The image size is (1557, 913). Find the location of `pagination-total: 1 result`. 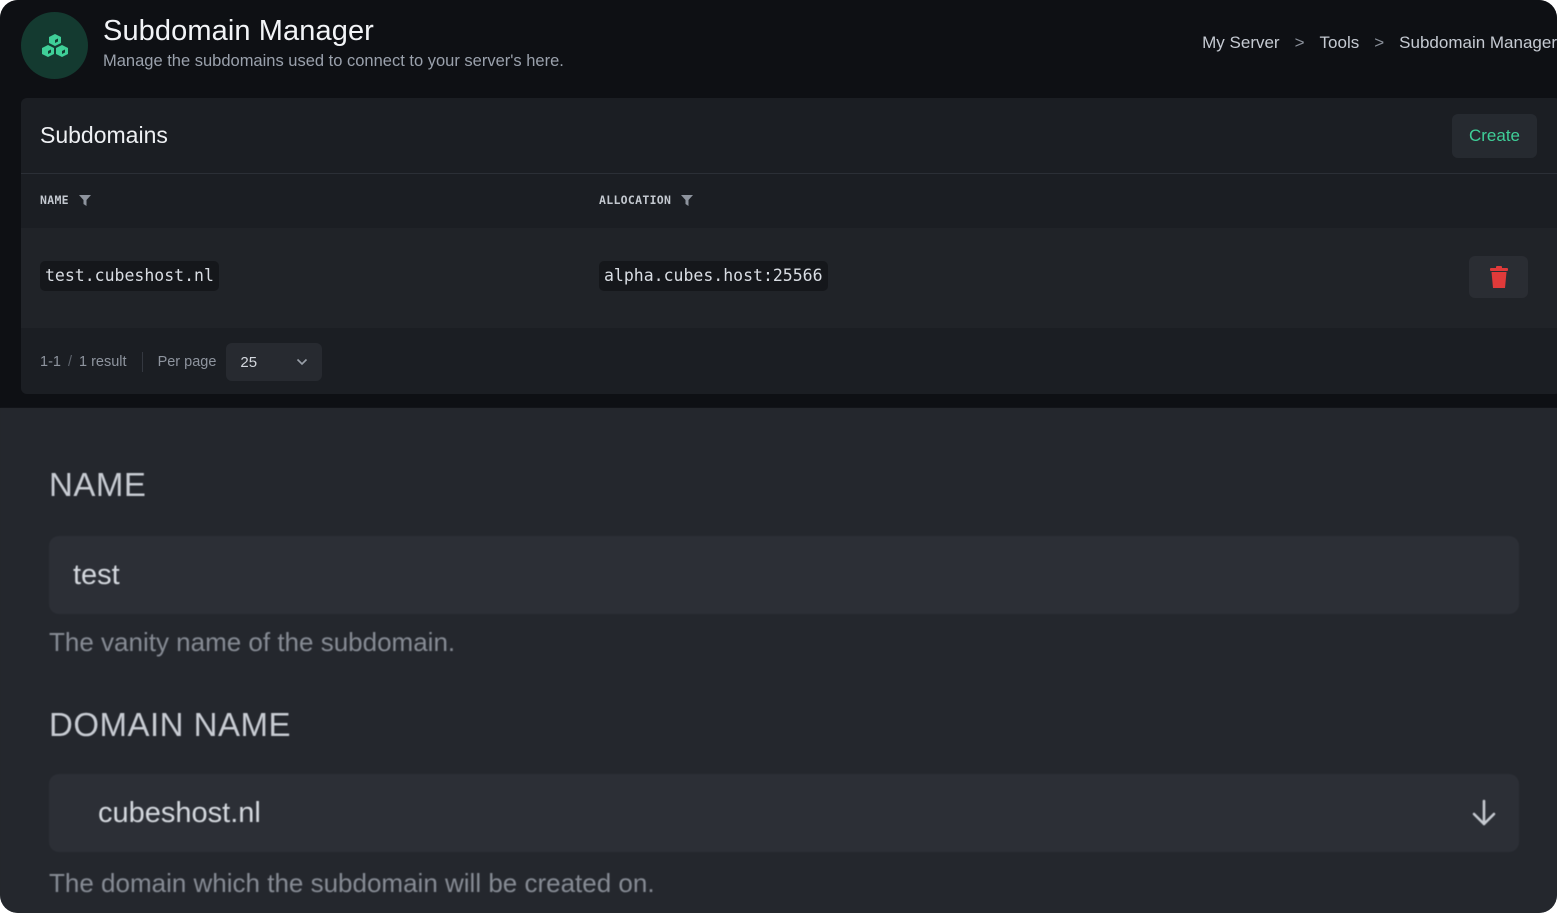

pagination-total: 1 result is located at coordinates (103, 362).